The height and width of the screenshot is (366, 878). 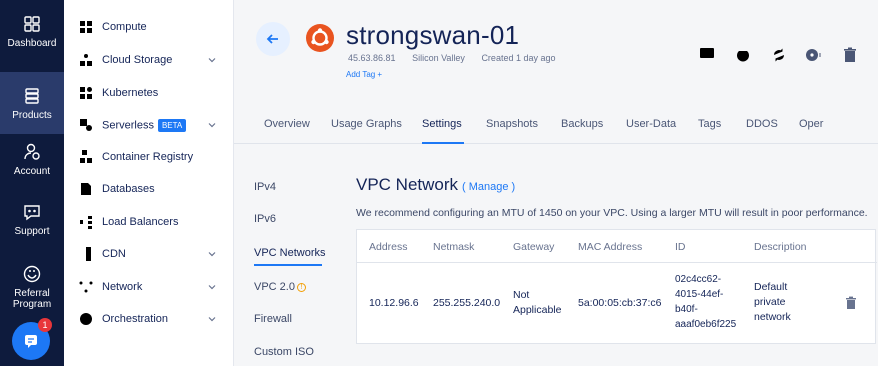 I want to click on active-tab-indicator, so click(x=443, y=143).